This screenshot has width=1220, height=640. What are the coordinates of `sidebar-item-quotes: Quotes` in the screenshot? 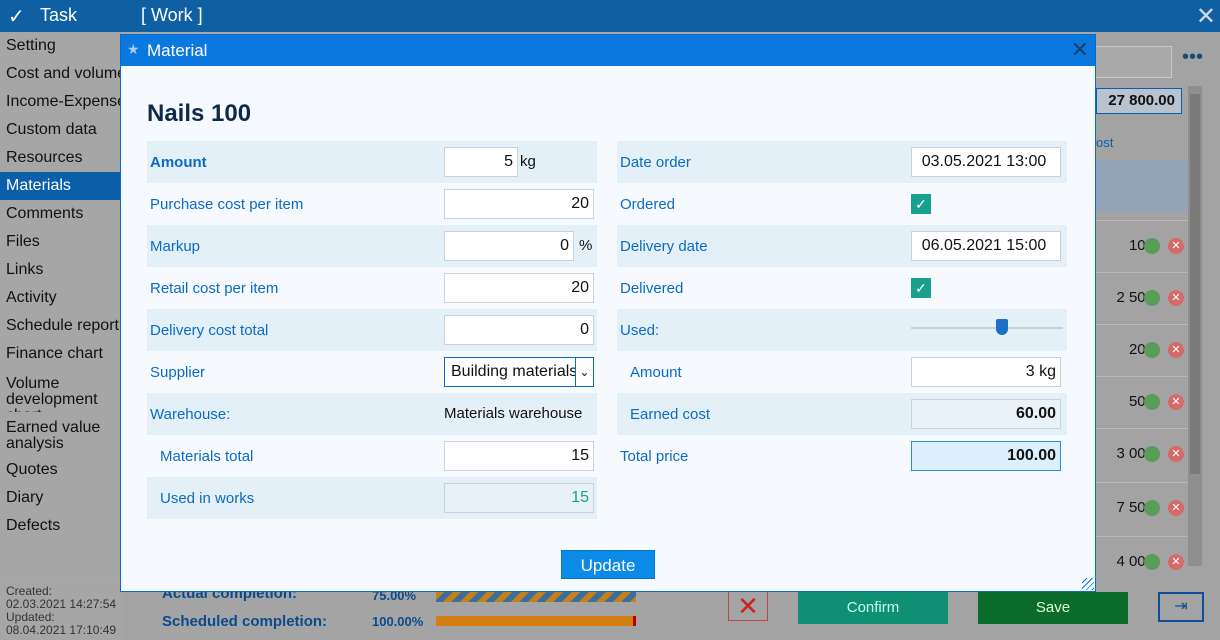 It's located at (61, 470).